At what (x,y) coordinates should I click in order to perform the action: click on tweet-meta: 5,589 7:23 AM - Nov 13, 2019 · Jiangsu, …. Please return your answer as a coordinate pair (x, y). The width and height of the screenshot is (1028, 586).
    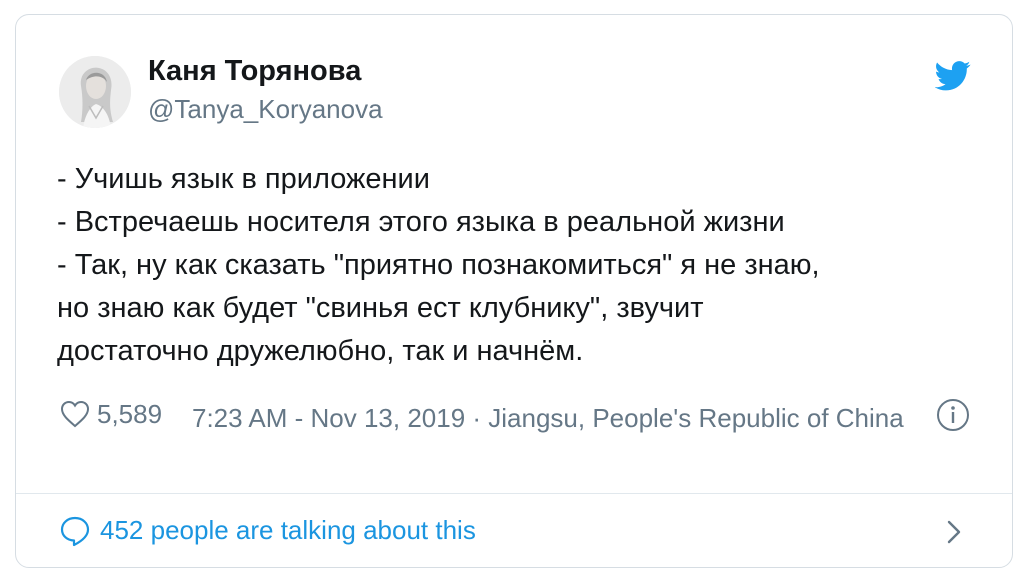
    Looking at the image, I should click on (527, 441).